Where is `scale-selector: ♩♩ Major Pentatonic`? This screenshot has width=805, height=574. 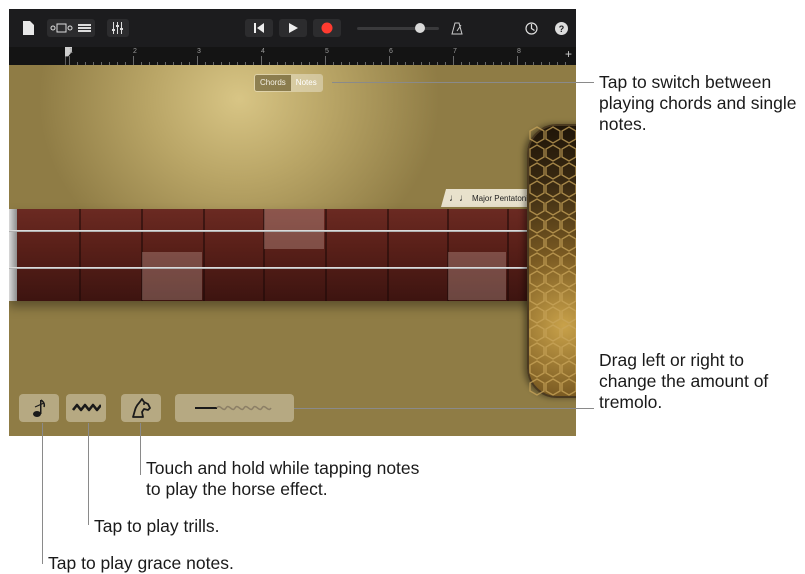 scale-selector: ♩♩ Major Pentatonic is located at coordinates (487, 198).